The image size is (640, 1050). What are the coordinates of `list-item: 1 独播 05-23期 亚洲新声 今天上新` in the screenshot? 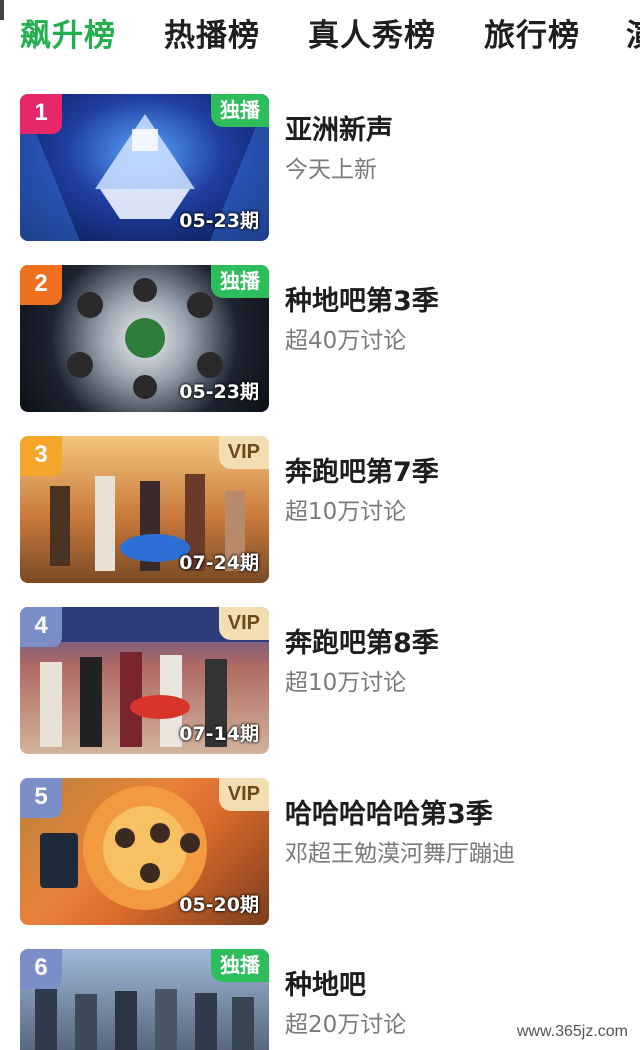 It's located at (320, 169).